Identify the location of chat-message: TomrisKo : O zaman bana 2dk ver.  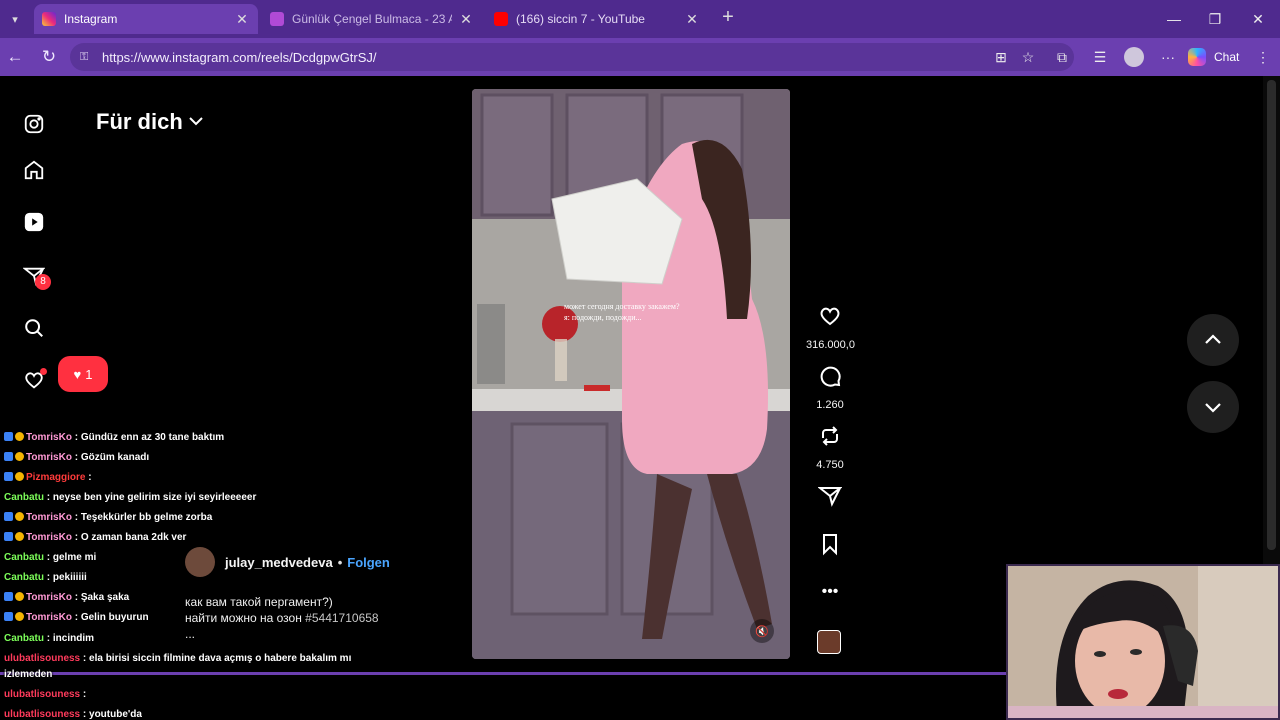
(95, 537).